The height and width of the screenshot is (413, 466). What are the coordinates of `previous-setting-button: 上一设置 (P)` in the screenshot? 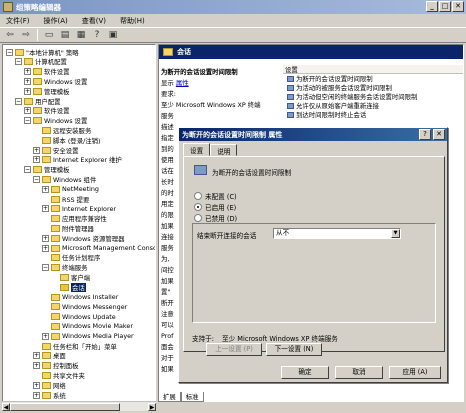 It's located at (234, 349).